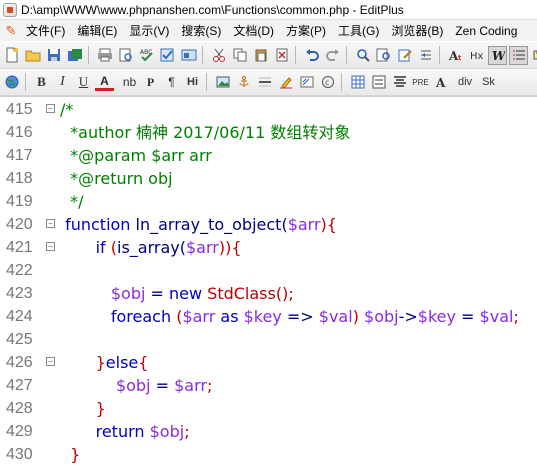  What do you see at coordinates (167, 55) in the screenshot?
I see `check-icon` at bounding box center [167, 55].